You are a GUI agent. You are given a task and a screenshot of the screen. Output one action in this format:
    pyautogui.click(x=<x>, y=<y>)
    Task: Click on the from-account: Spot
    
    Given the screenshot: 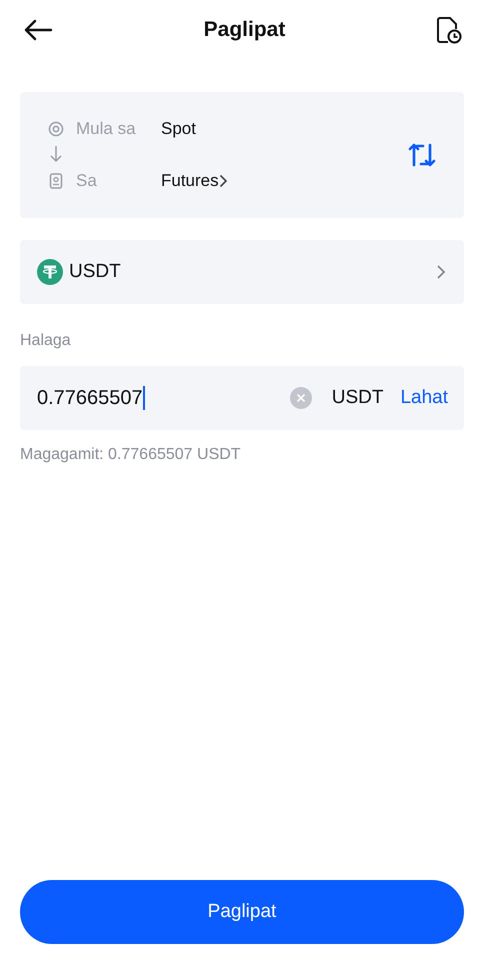 What is the action you would take?
    pyautogui.click(x=178, y=129)
    